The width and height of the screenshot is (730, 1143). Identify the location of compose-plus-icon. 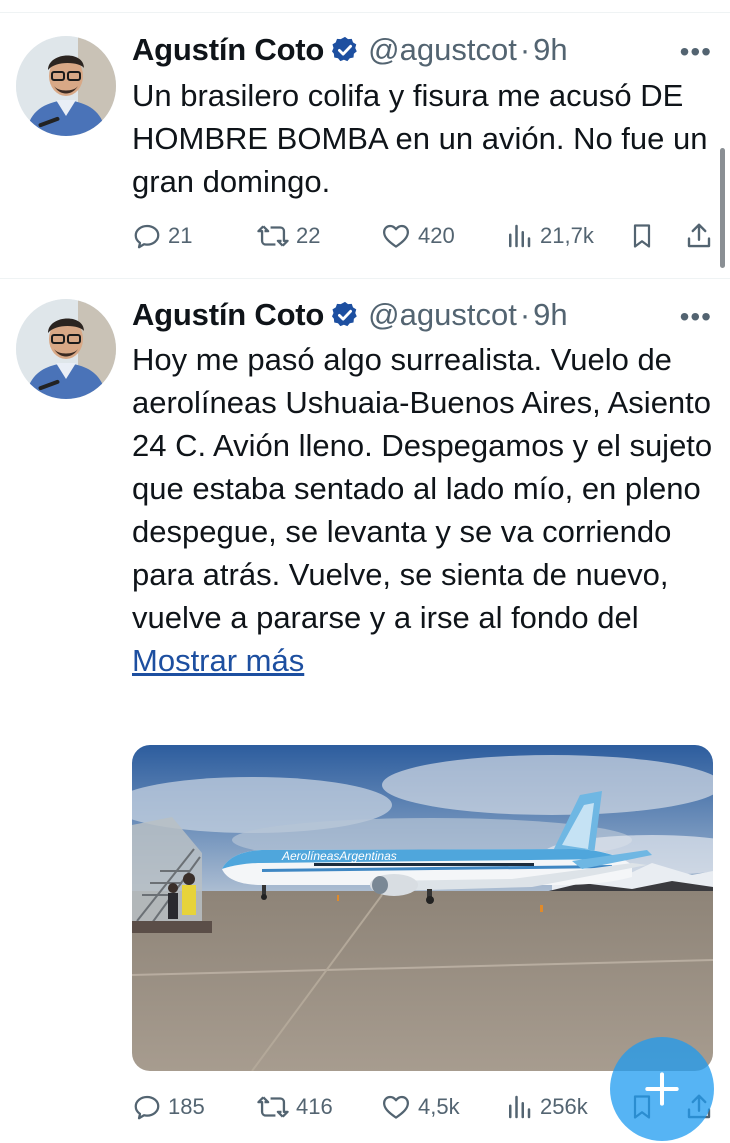
(662, 1089).